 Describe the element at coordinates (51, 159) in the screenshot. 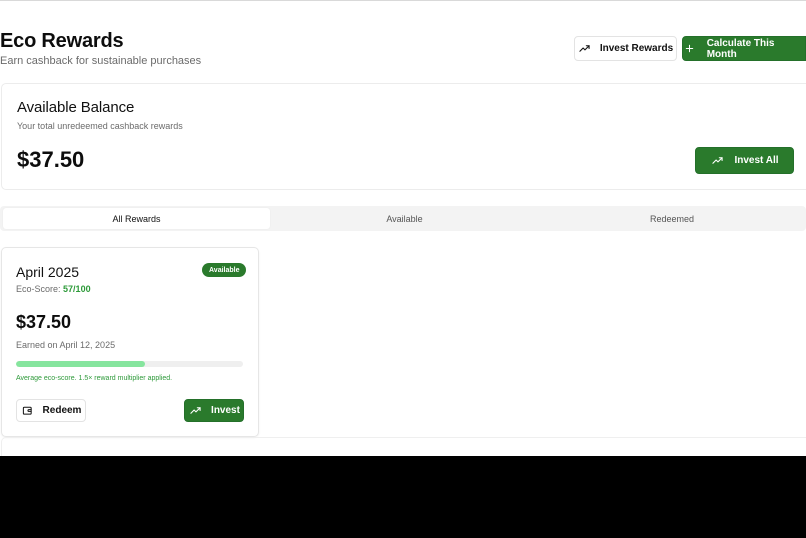

I see `balance-amount: $37.50` at that location.